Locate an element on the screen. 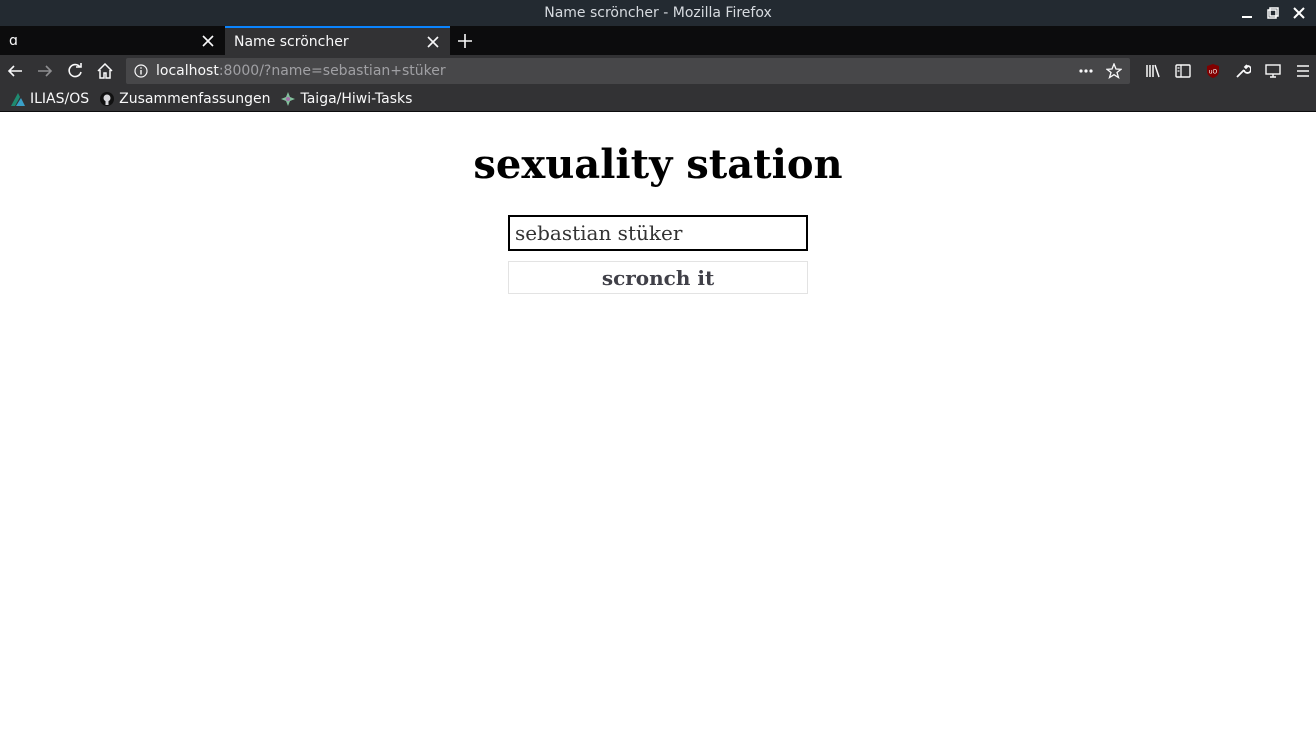 Image resolution: width=1316 pixels, height=743 pixels. restore-icon is located at coordinates (1273, 13).